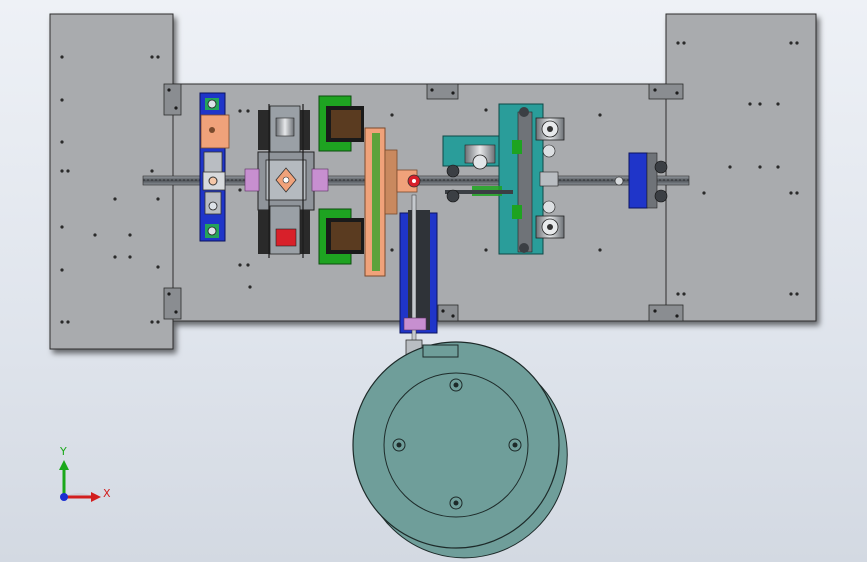 This screenshot has height=562, width=867. Describe the element at coordinates (741, 167) in the screenshot. I see `right-wing-plate` at that location.